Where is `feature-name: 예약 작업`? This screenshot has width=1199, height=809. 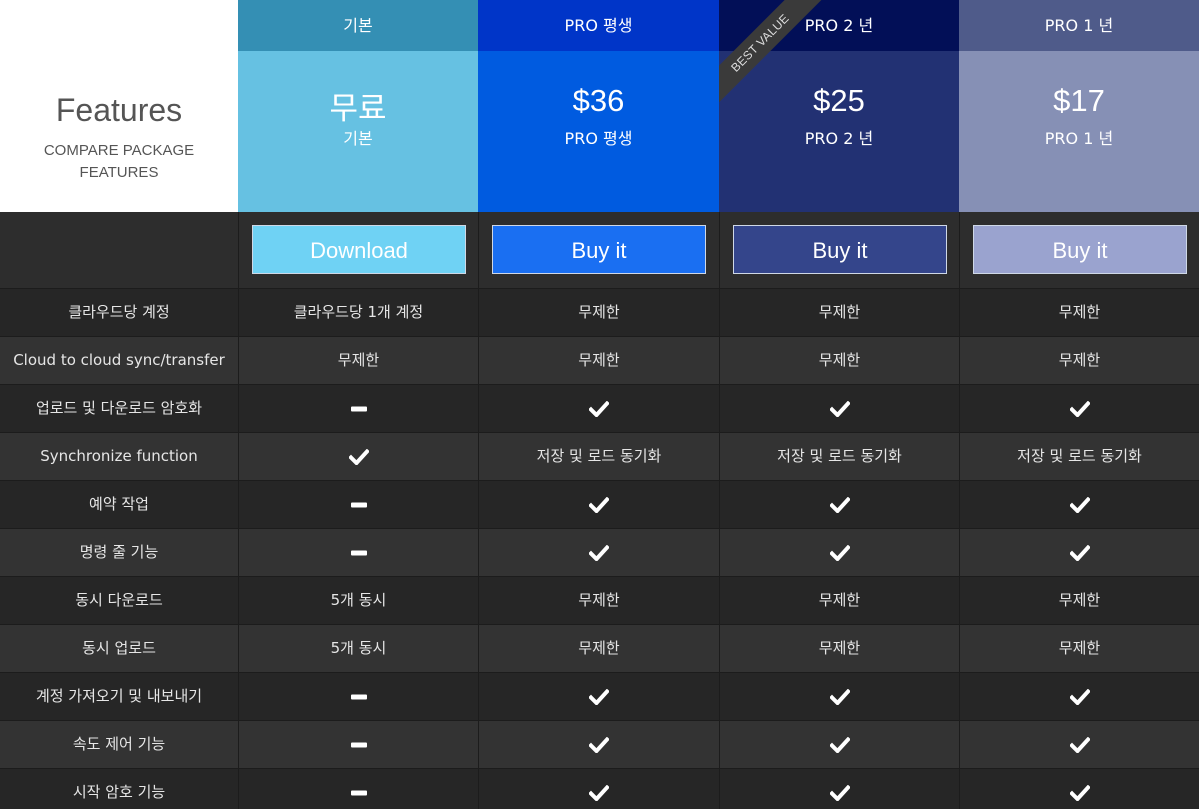 feature-name: 예약 작업 is located at coordinates (119, 504).